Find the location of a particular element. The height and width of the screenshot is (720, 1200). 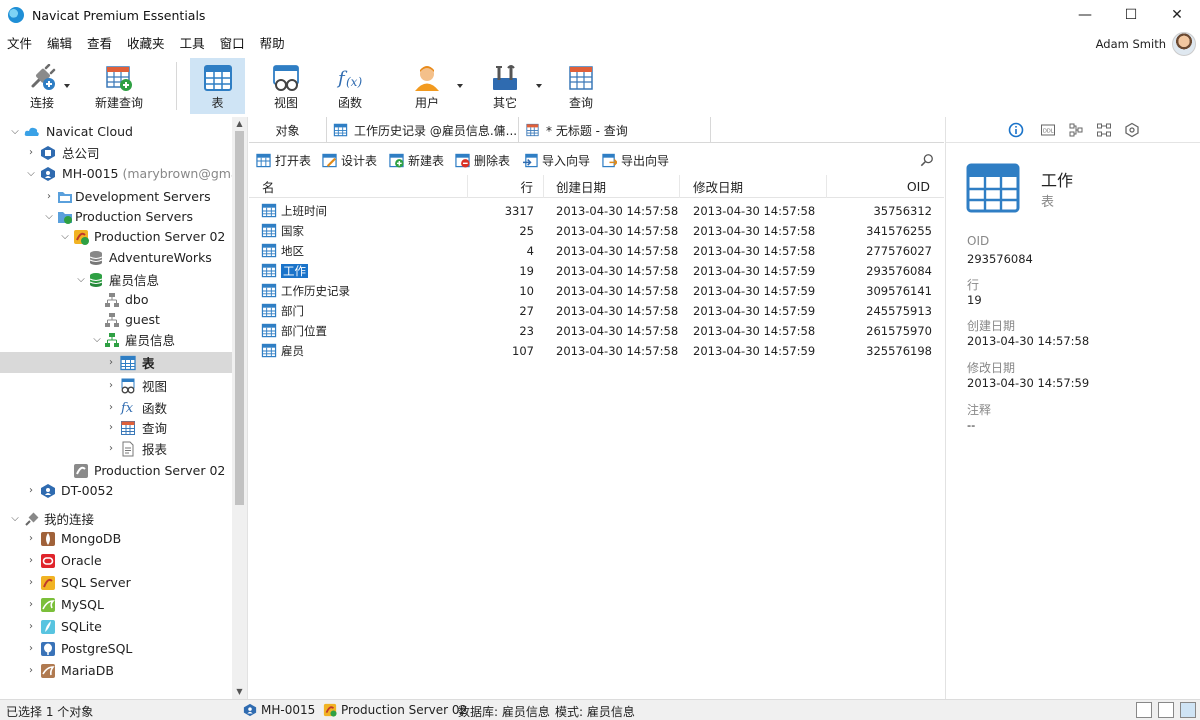

menu-favorites: 收藏夹 is located at coordinates (146, 42).